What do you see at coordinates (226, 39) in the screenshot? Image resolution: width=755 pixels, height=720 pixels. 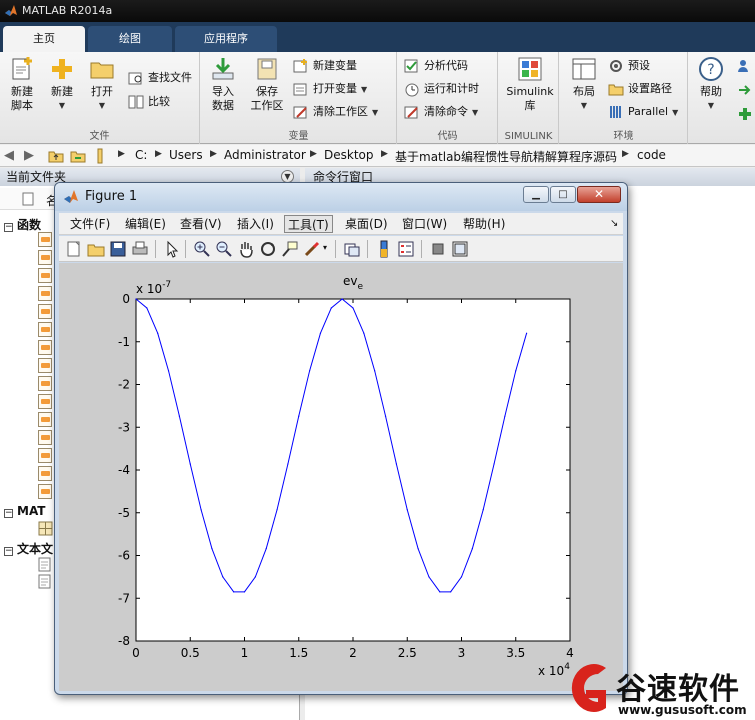 I see `tab-apps: 应用程序` at bounding box center [226, 39].